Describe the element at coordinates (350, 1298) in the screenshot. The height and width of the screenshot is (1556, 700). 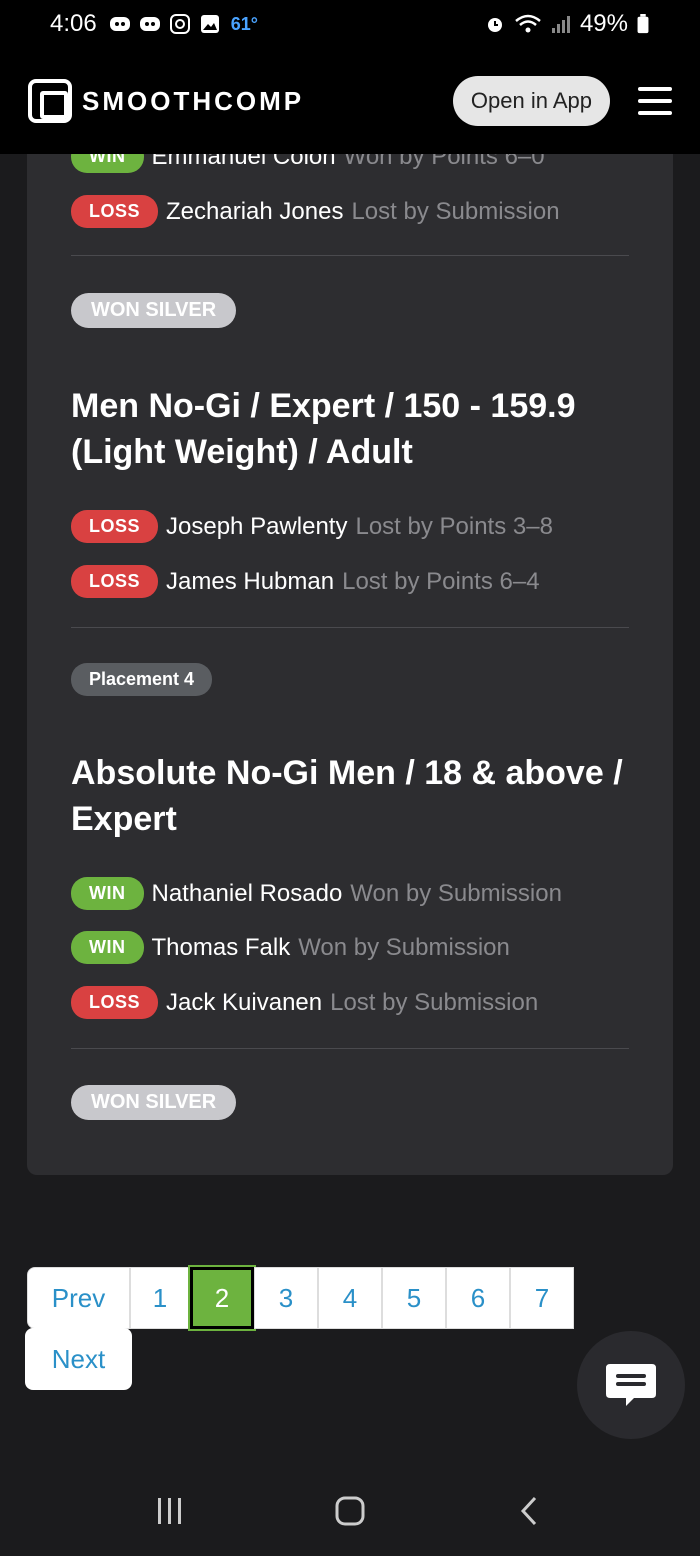
I see `page-4-button: 4` at that location.